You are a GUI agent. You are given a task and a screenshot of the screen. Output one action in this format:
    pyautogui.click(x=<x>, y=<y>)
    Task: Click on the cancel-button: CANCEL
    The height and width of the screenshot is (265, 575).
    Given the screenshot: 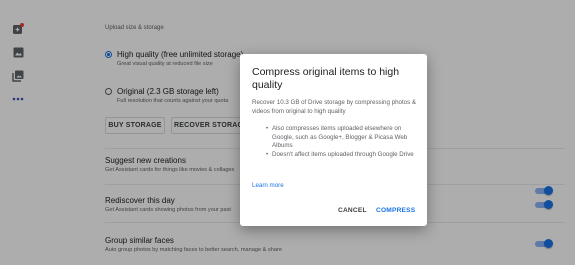 What is the action you would take?
    pyautogui.click(x=352, y=210)
    